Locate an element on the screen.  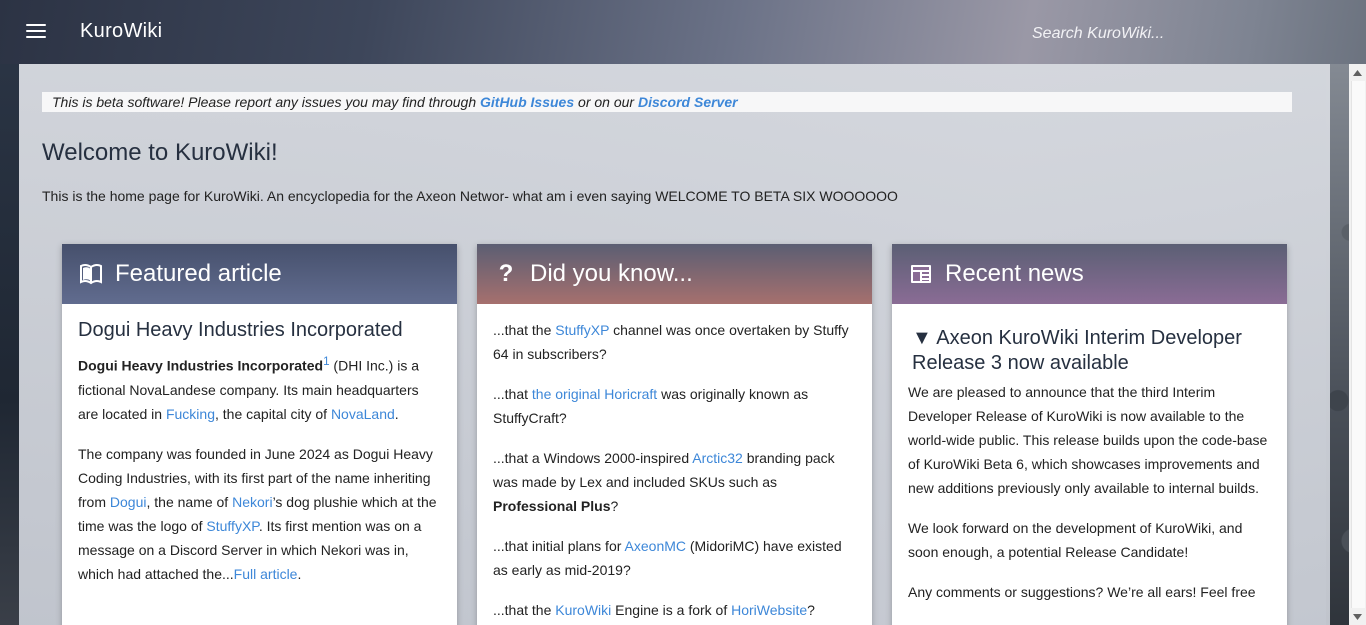
book-icon is located at coordinates (91, 274).